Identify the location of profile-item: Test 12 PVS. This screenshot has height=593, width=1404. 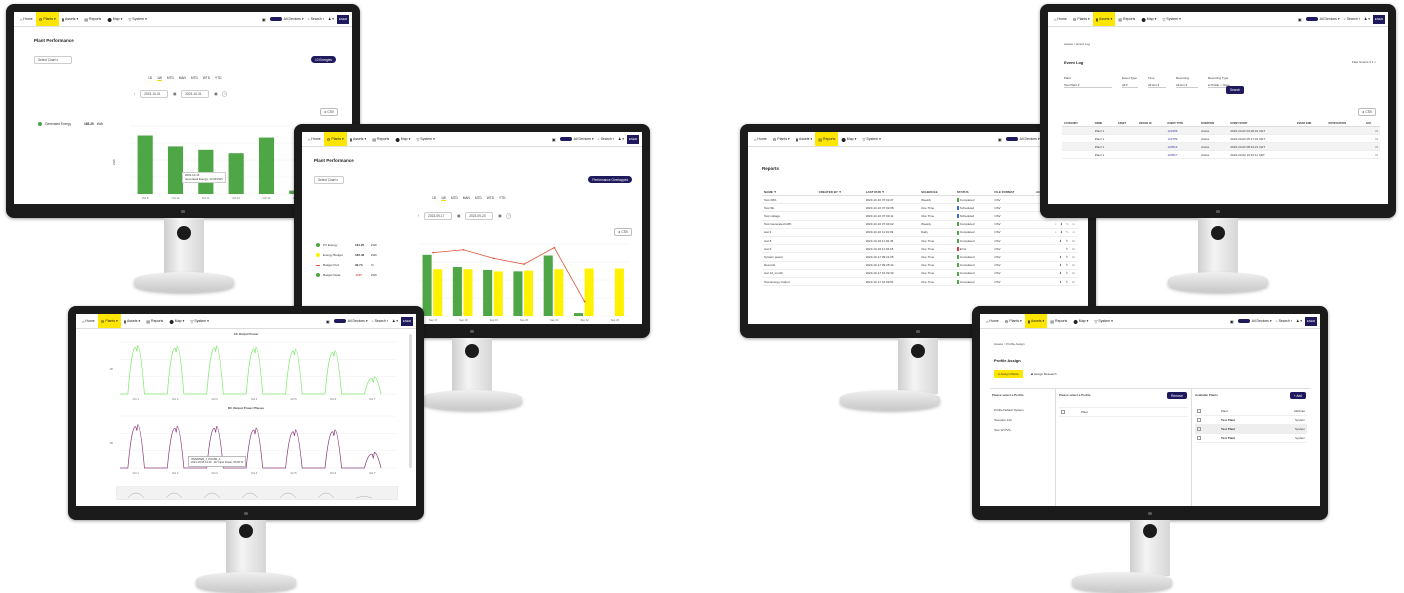
(1022, 430).